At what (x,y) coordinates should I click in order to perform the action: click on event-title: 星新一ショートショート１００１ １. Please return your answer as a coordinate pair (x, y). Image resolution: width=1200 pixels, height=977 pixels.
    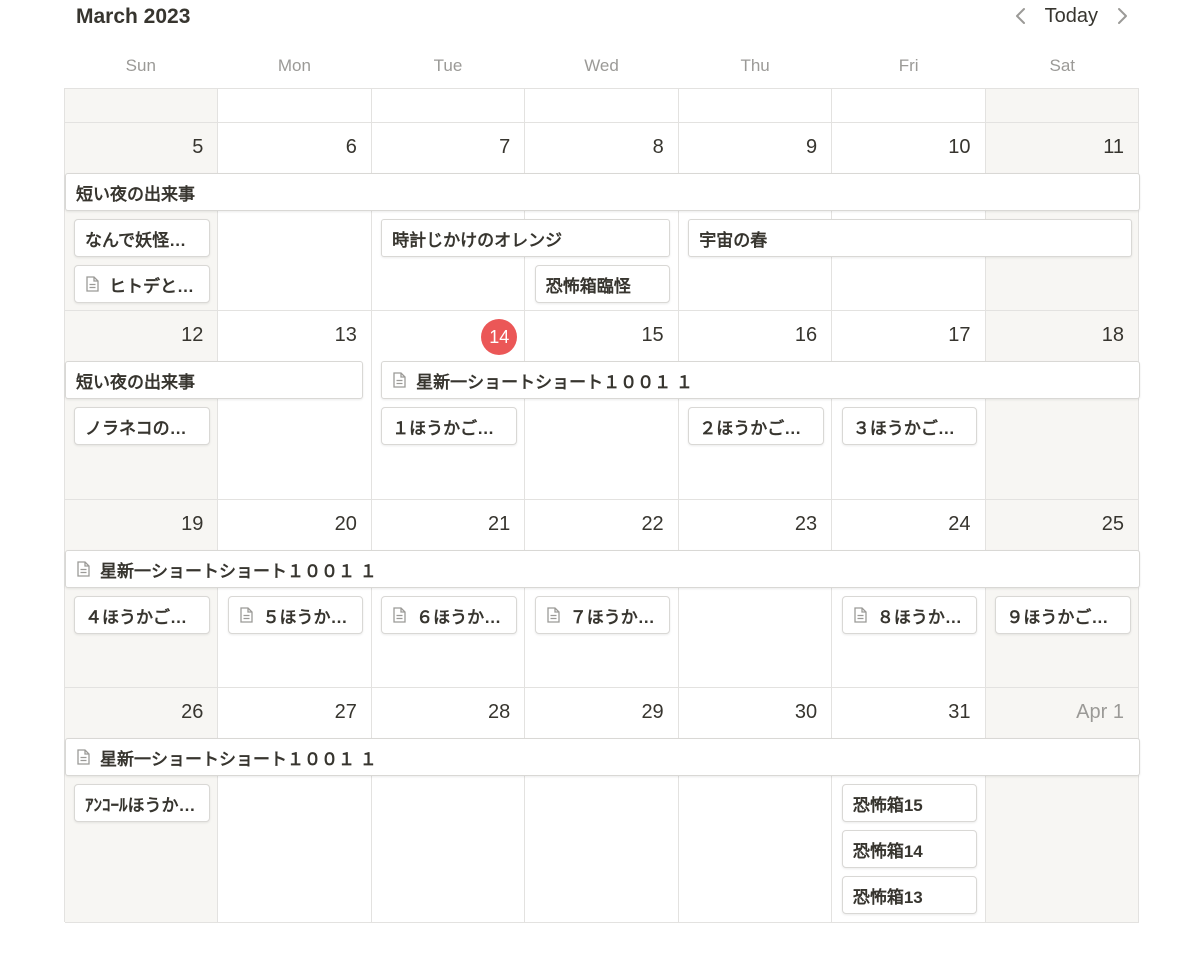
    Looking at the image, I should click on (238, 759).